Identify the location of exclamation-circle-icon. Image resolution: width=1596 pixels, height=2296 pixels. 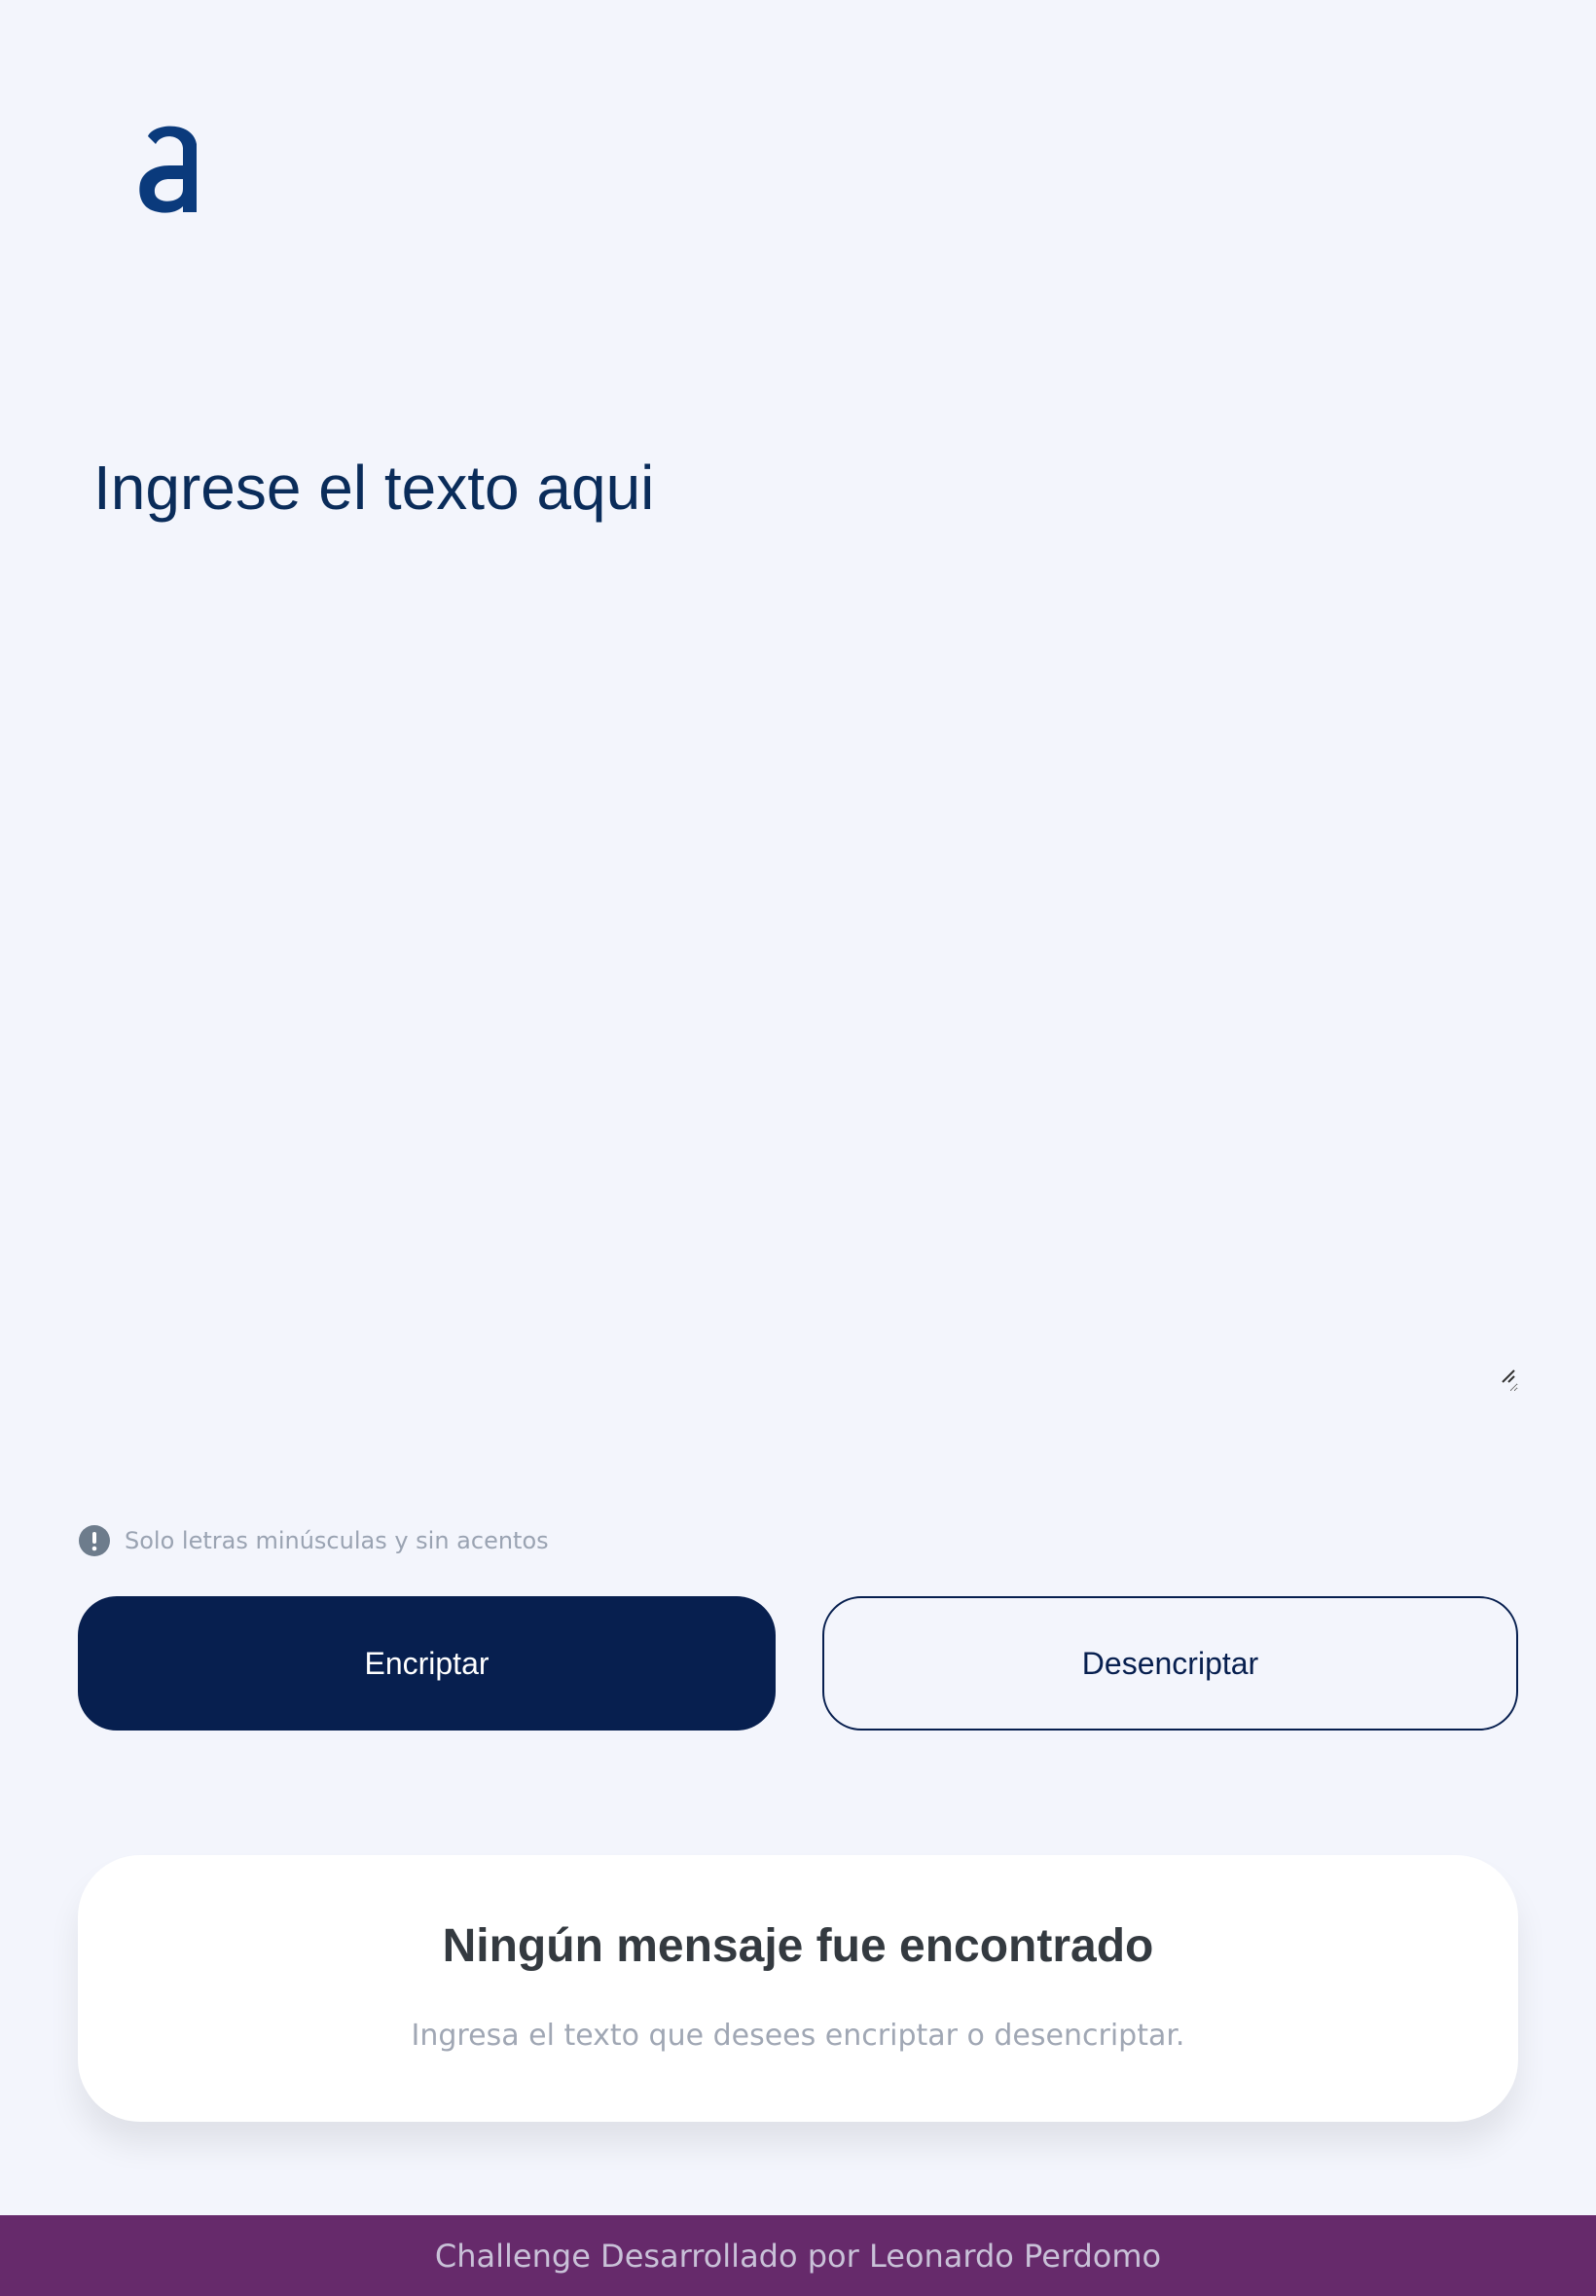
(94, 1540).